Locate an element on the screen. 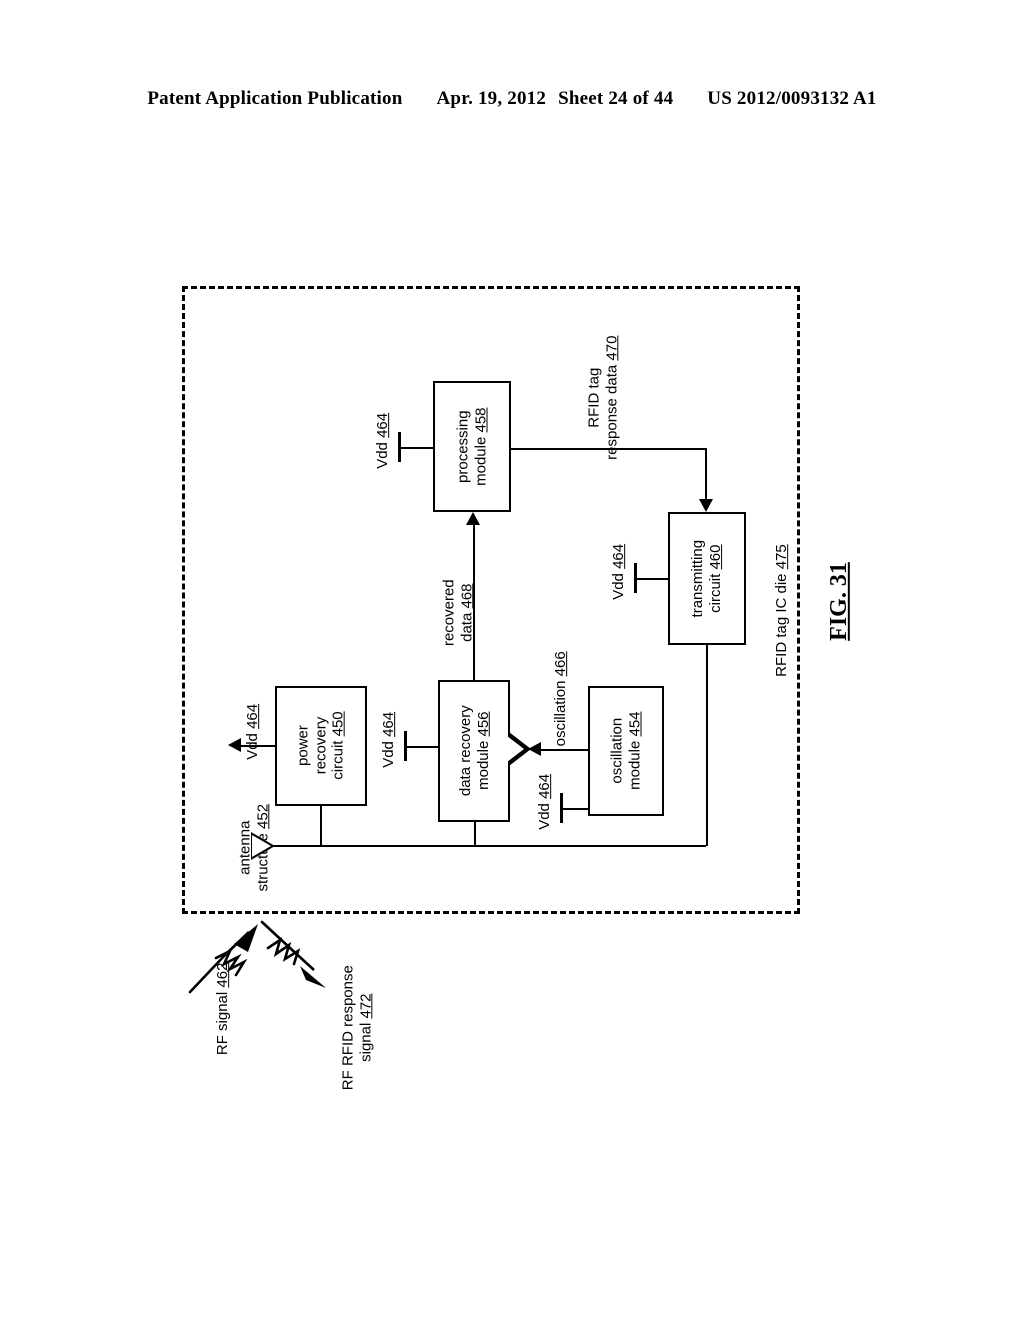 The image size is (1024, 1320). wire-transmitting-to-antenna is located at coordinates (707, 745).